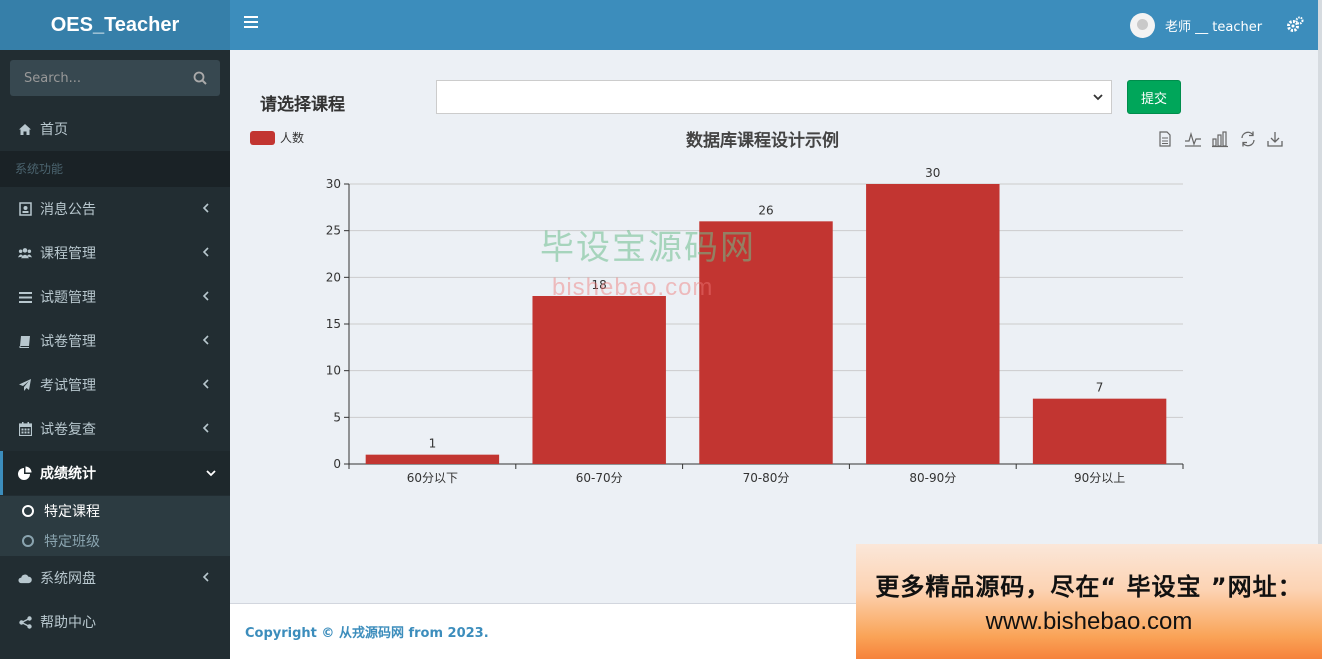 This screenshot has width=1322, height=659. I want to click on y-tick-label: 30, so click(333, 184).